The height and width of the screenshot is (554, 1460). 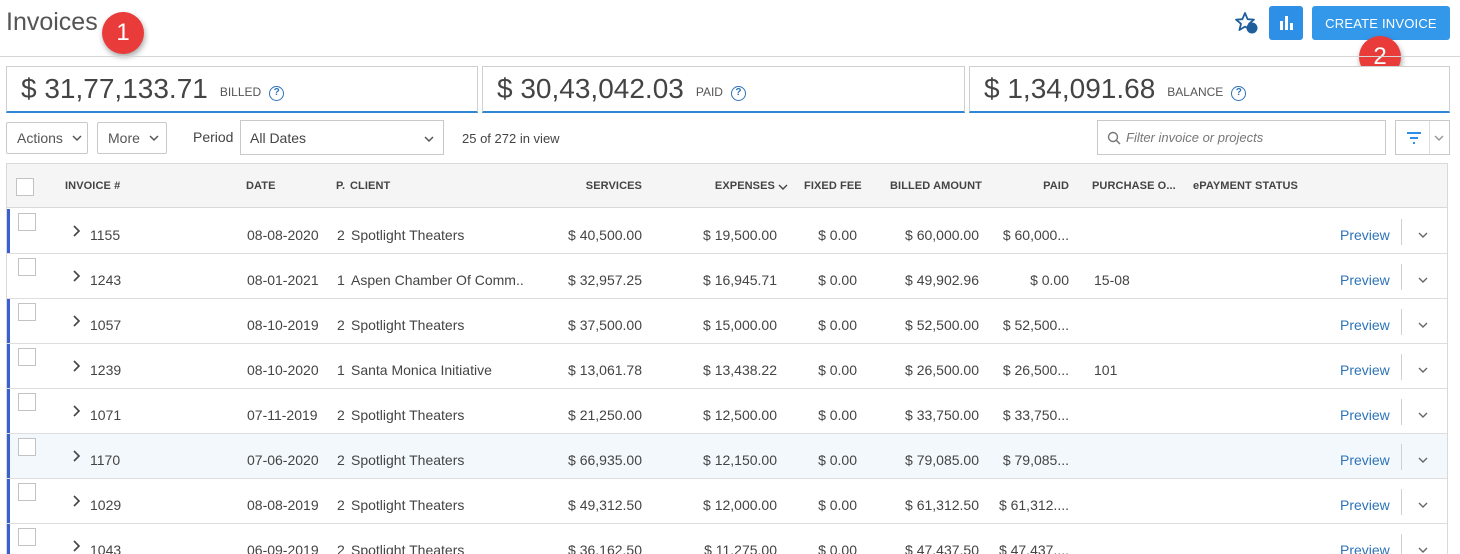 What do you see at coordinates (213, 137) in the screenshot?
I see `period-label: Period` at bounding box center [213, 137].